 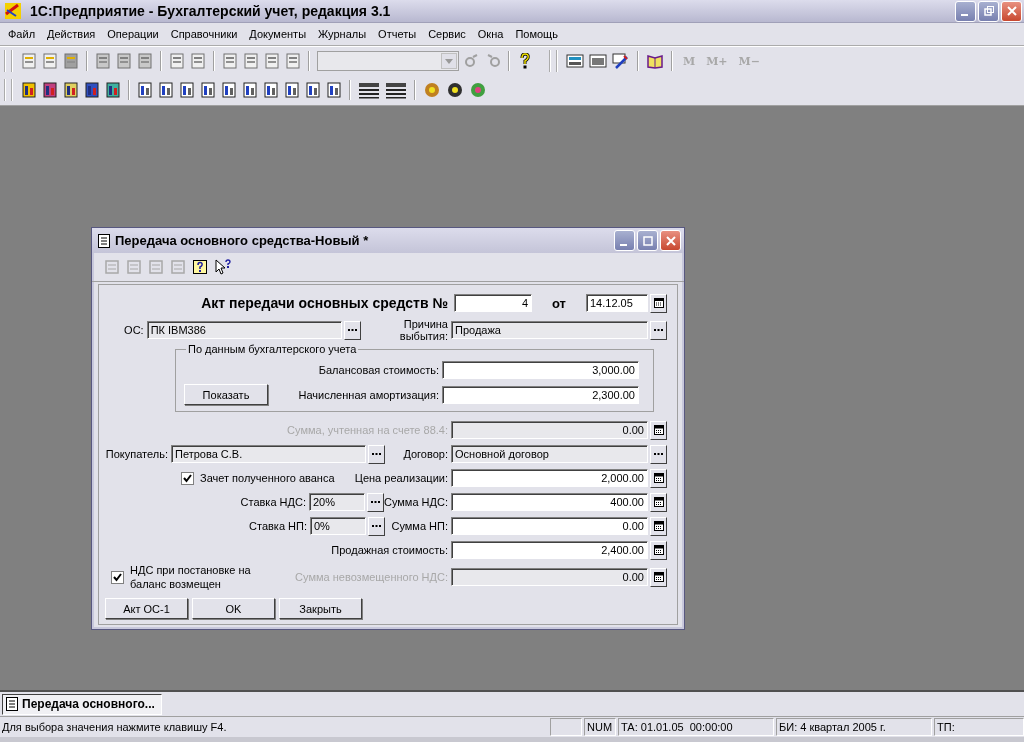 I want to click on field-label: Сумма НП:, so click(x=419, y=526).